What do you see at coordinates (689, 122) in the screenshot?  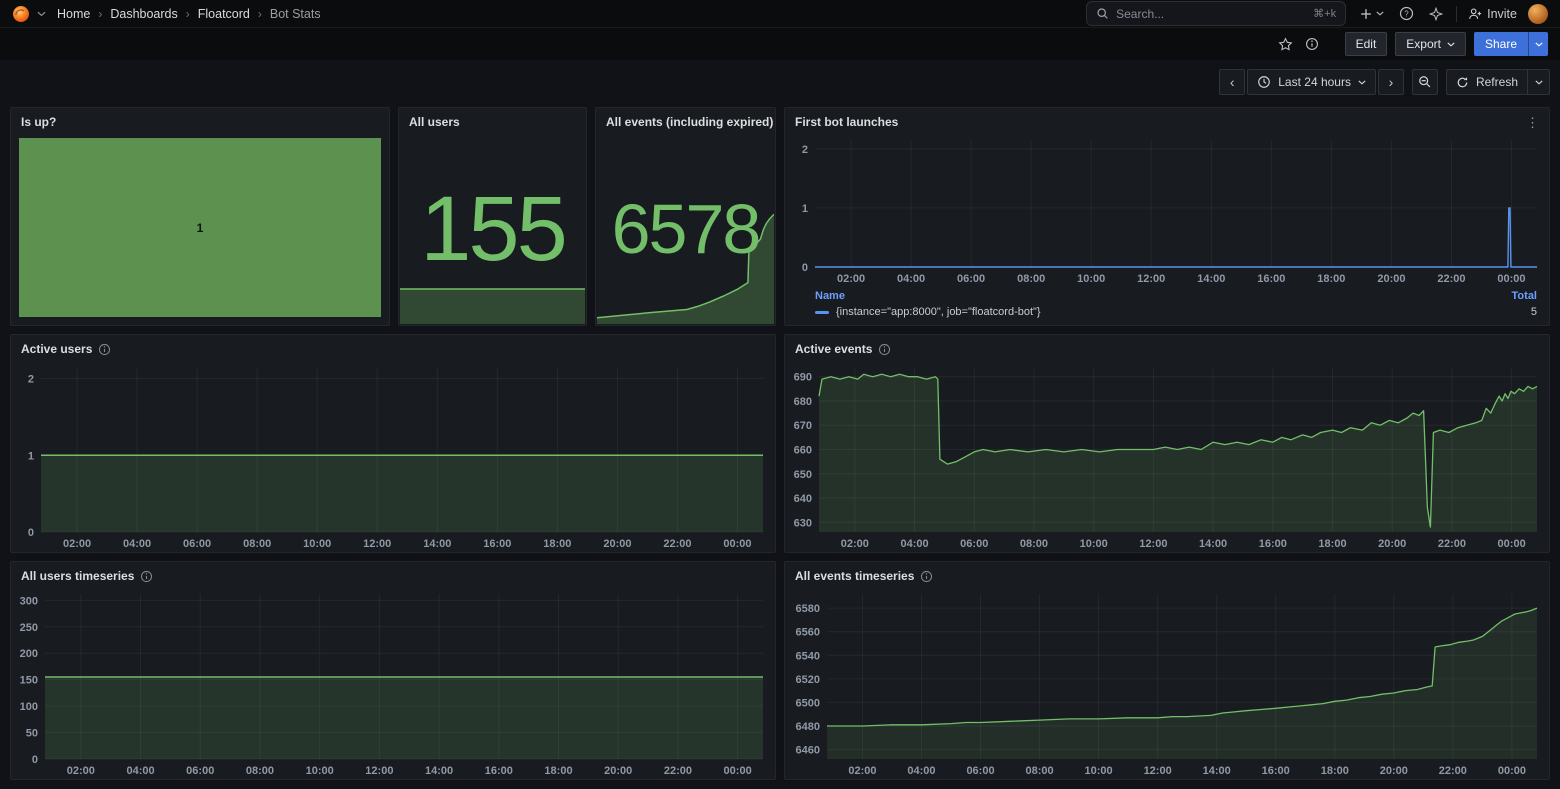 I see `panel-title-all-events: All events (including expired)` at bounding box center [689, 122].